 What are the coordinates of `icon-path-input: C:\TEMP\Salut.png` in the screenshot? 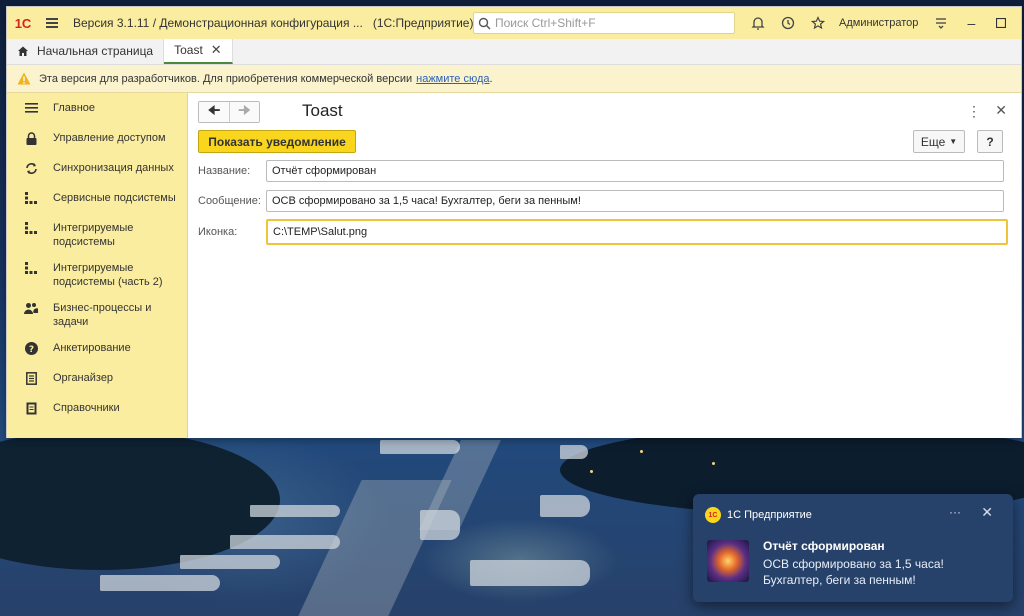 It's located at (637, 232).